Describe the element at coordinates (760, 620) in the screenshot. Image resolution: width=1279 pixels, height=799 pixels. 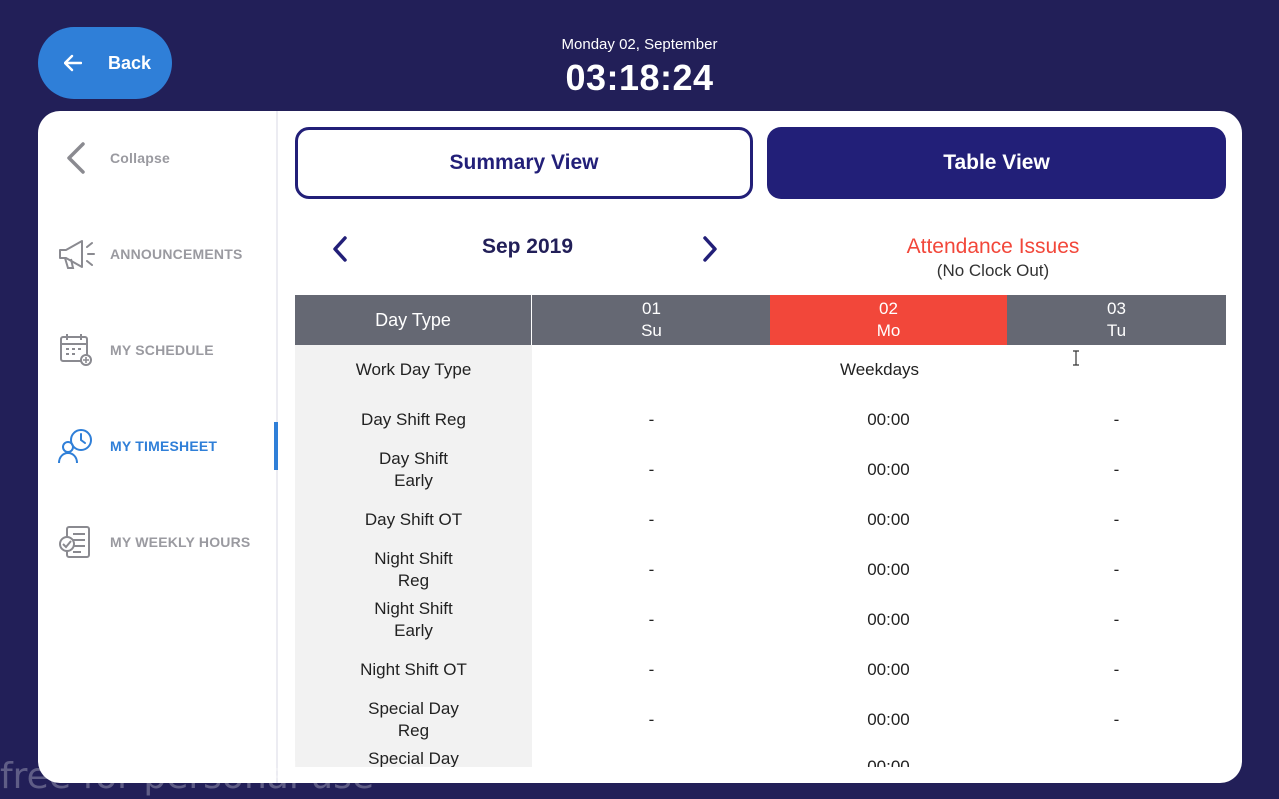
I see `table-row: Night Shift Early - 00:00 -` at that location.